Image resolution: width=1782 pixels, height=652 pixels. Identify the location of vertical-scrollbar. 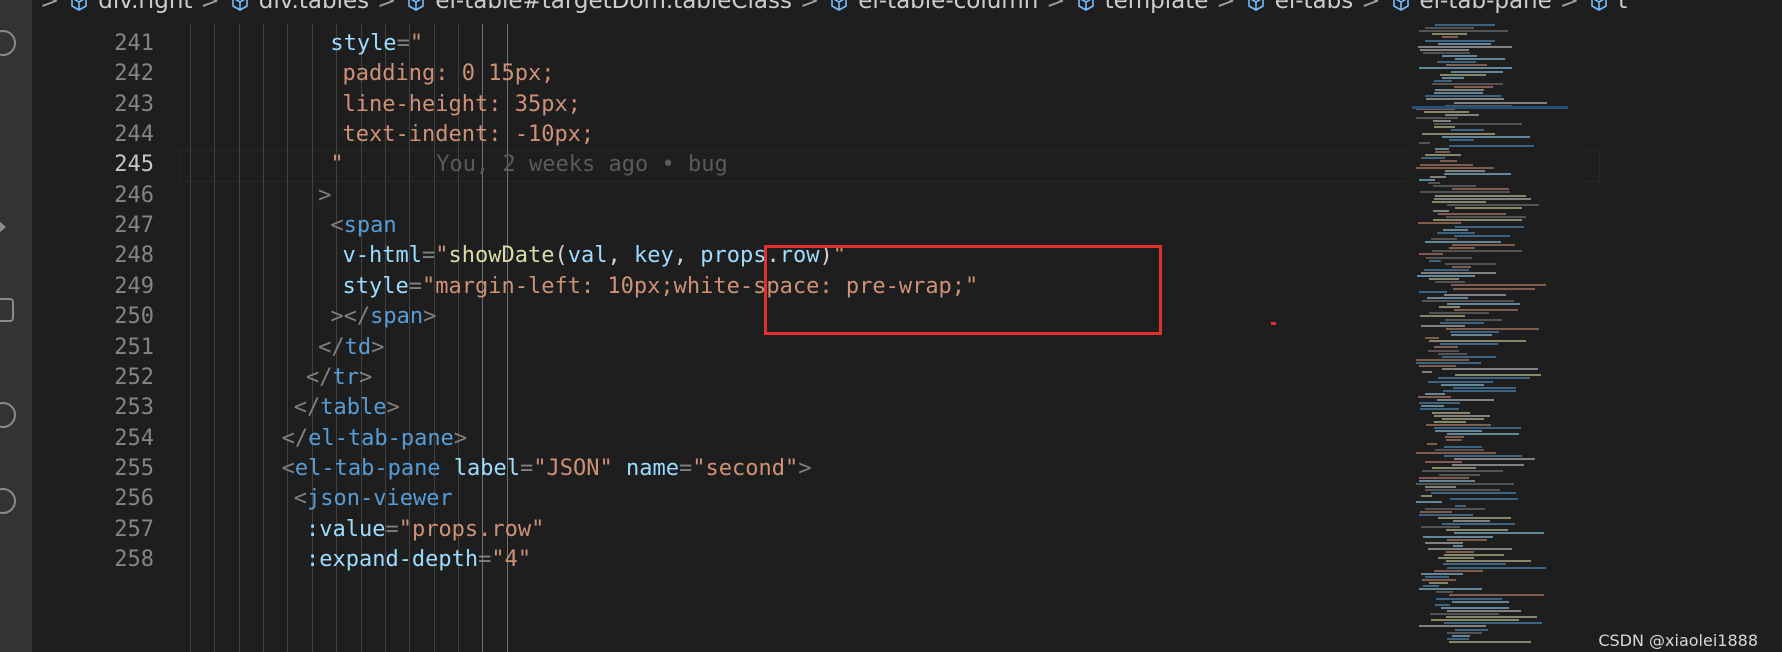
(1575, 338).